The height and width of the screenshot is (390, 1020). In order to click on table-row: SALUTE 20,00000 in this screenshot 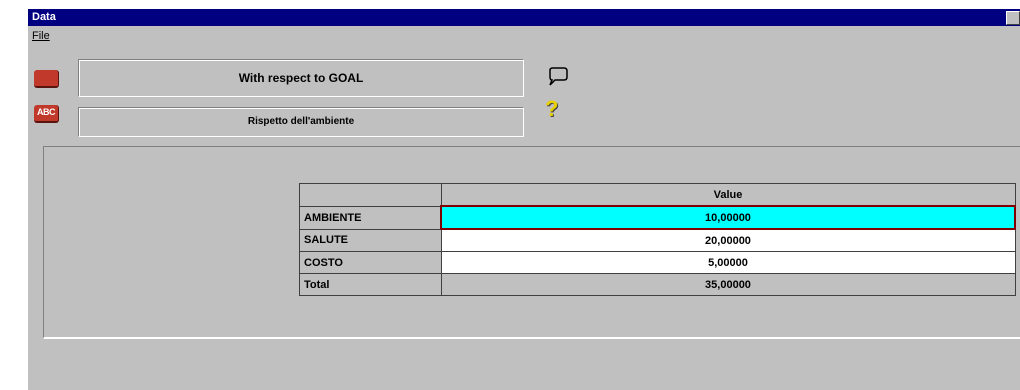, I will do `click(657, 240)`.